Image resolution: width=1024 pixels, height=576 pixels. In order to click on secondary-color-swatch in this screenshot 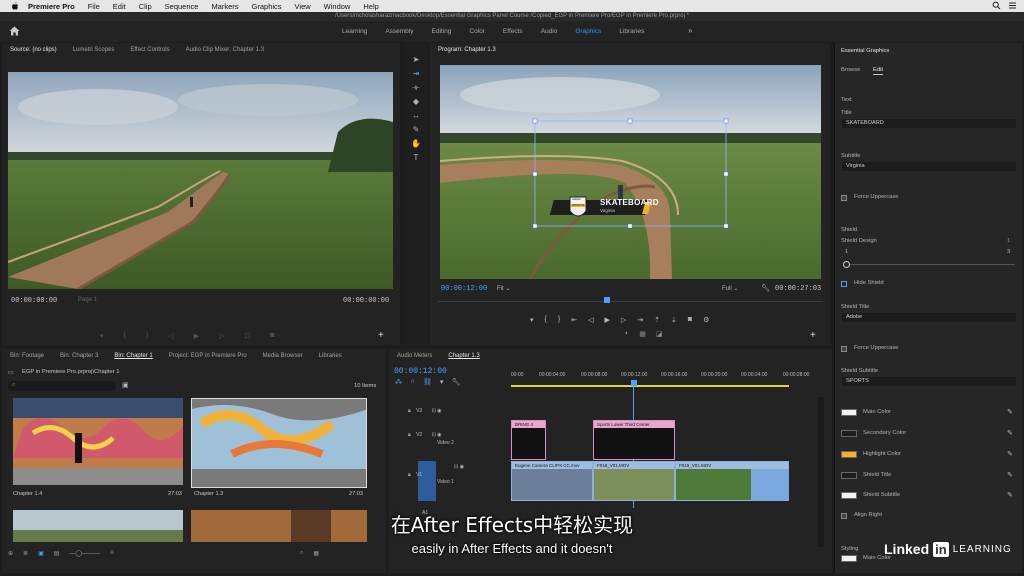, I will do `click(849, 433)`.